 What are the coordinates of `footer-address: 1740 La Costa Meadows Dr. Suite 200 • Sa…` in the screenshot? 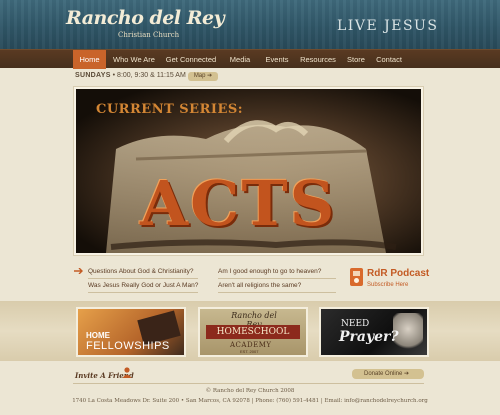 It's located at (250, 401).